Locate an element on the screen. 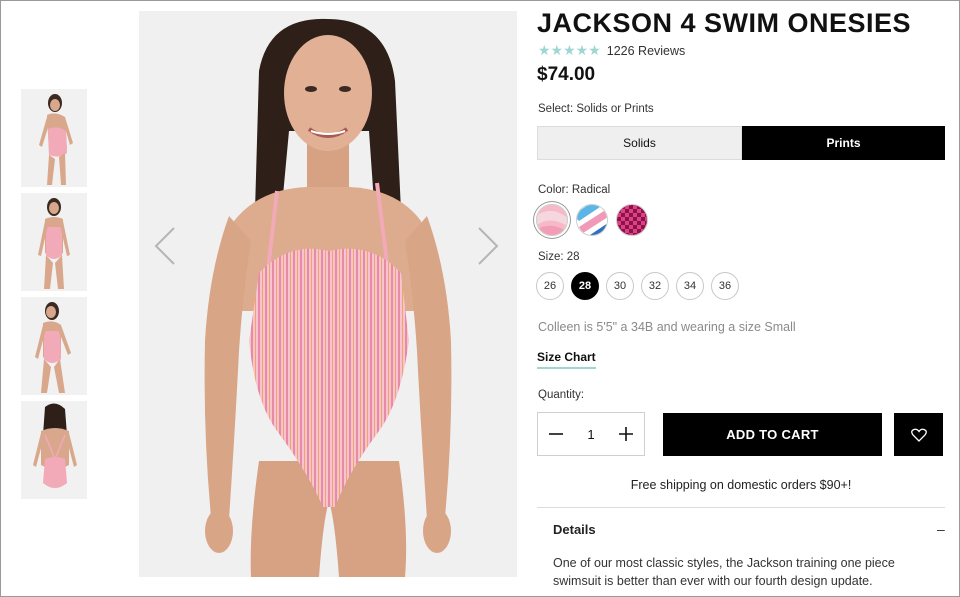 The image size is (960, 597). swatch-stripe is located at coordinates (592, 220).